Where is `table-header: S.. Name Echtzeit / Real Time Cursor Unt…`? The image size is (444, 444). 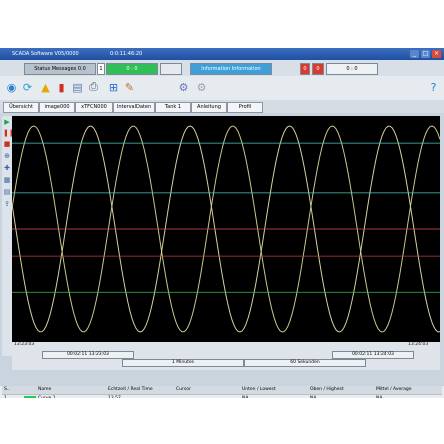
table-header: S.. Name Echtzeit / Real Time Cursor Unt… is located at coordinates (222, 390).